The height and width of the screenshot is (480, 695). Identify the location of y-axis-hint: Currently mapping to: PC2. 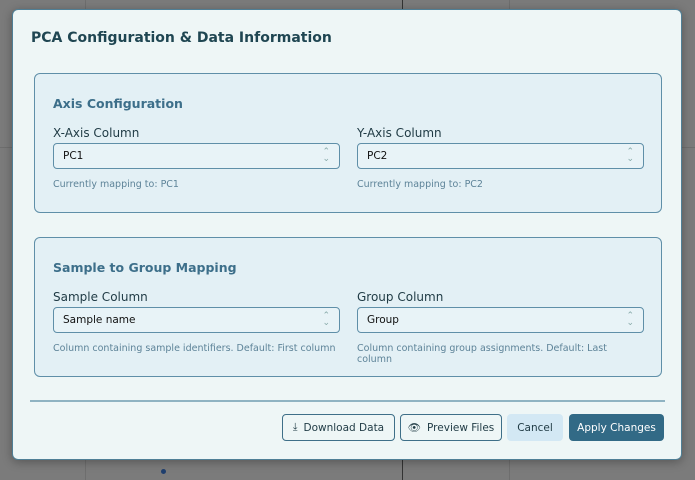
(420, 184).